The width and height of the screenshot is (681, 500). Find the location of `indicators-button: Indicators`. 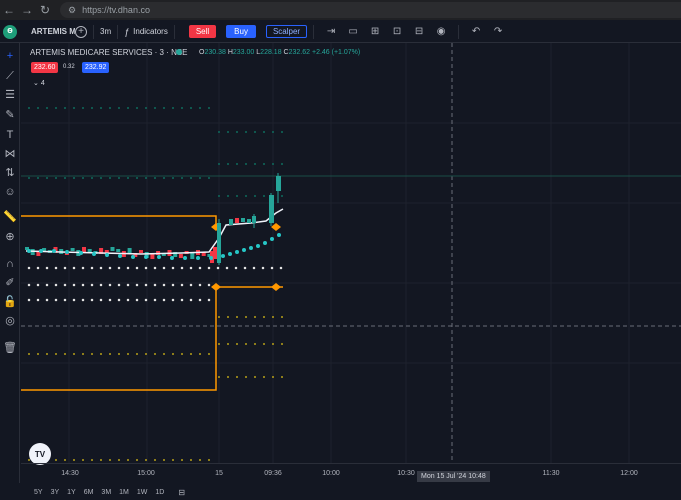

indicators-button: Indicators is located at coordinates (150, 31).